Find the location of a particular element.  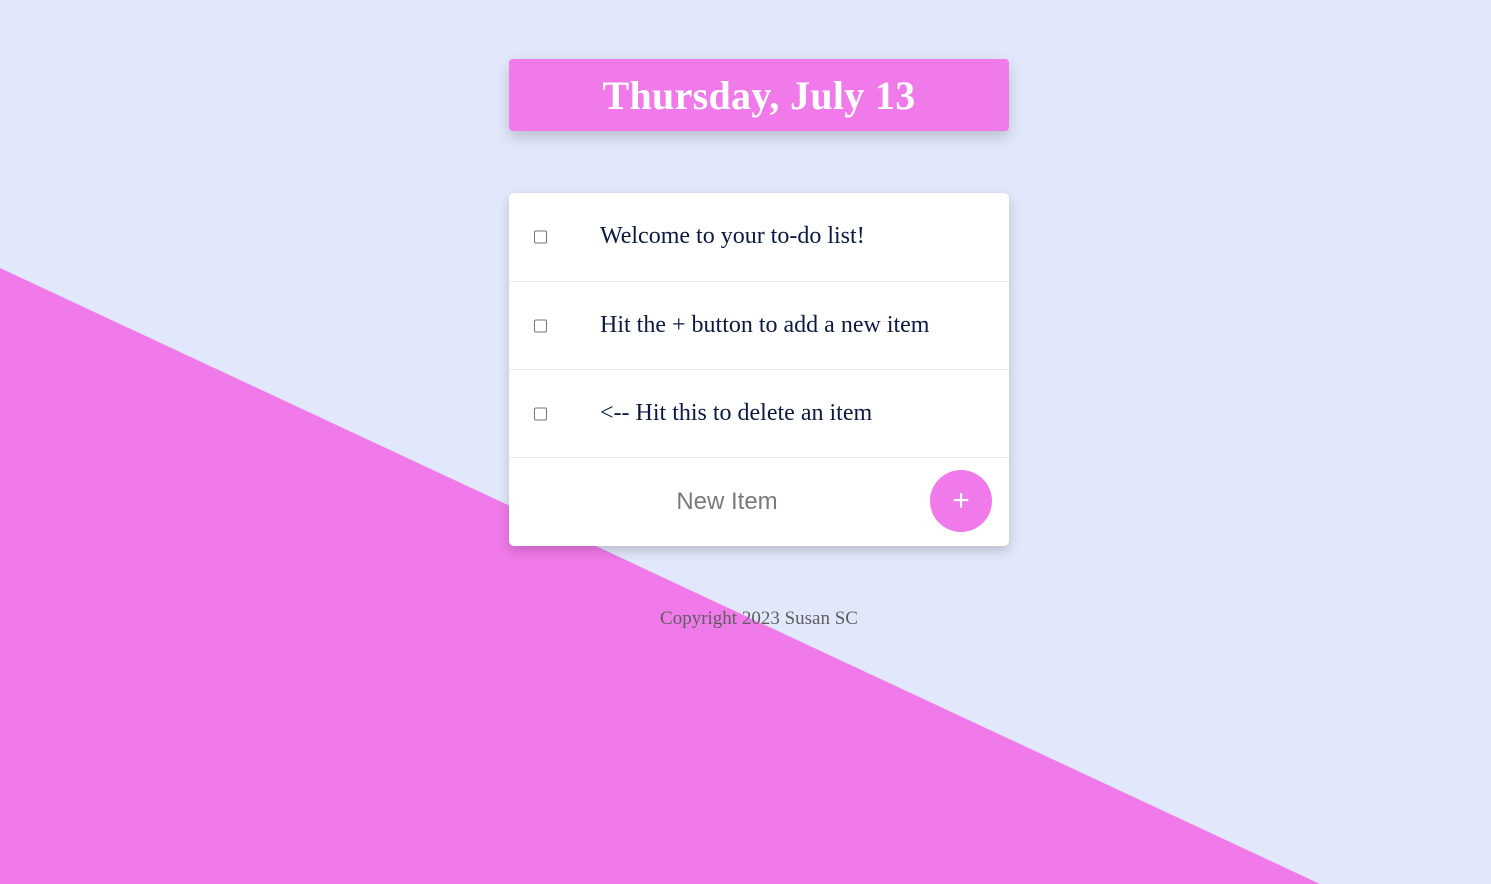

item-label: <-- Hit this to delete an item is located at coordinates (736, 412).